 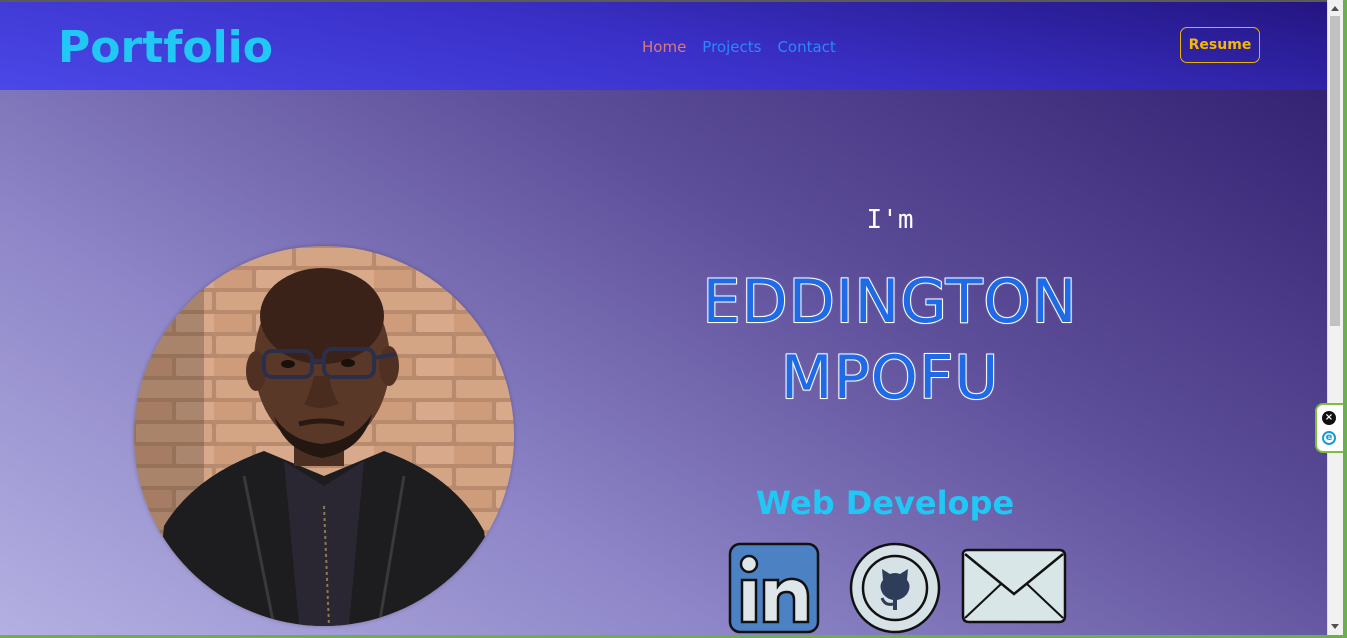 What do you see at coordinates (1329, 418) in the screenshot?
I see `extension-close-icon: ×` at bounding box center [1329, 418].